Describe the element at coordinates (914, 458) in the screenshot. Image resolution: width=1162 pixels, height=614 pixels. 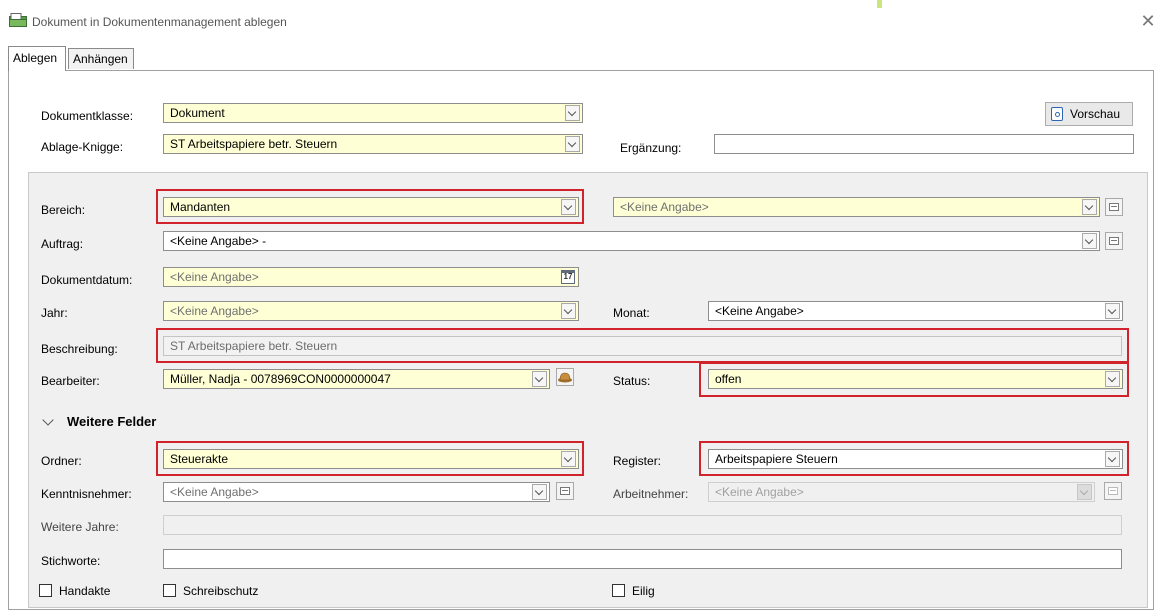
I see `highlight-register` at that location.